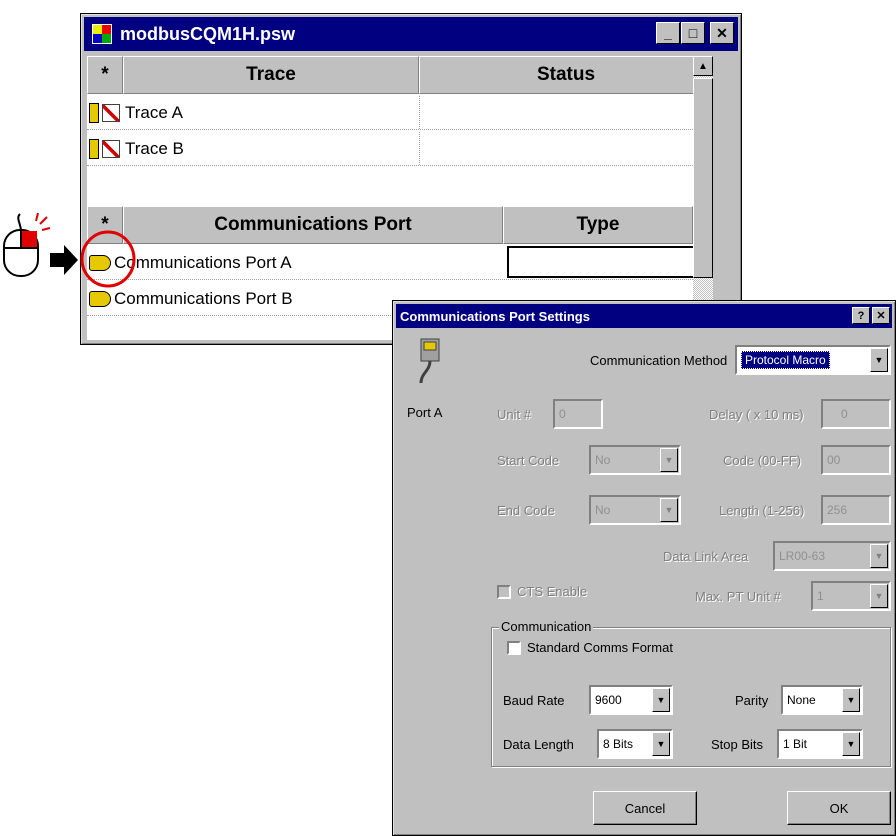 Image resolution: width=896 pixels, height=836 pixels. What do you see at coordinates (102, 34) in the screenshot?
I see `app-icon` at bounding box center [102, 34].